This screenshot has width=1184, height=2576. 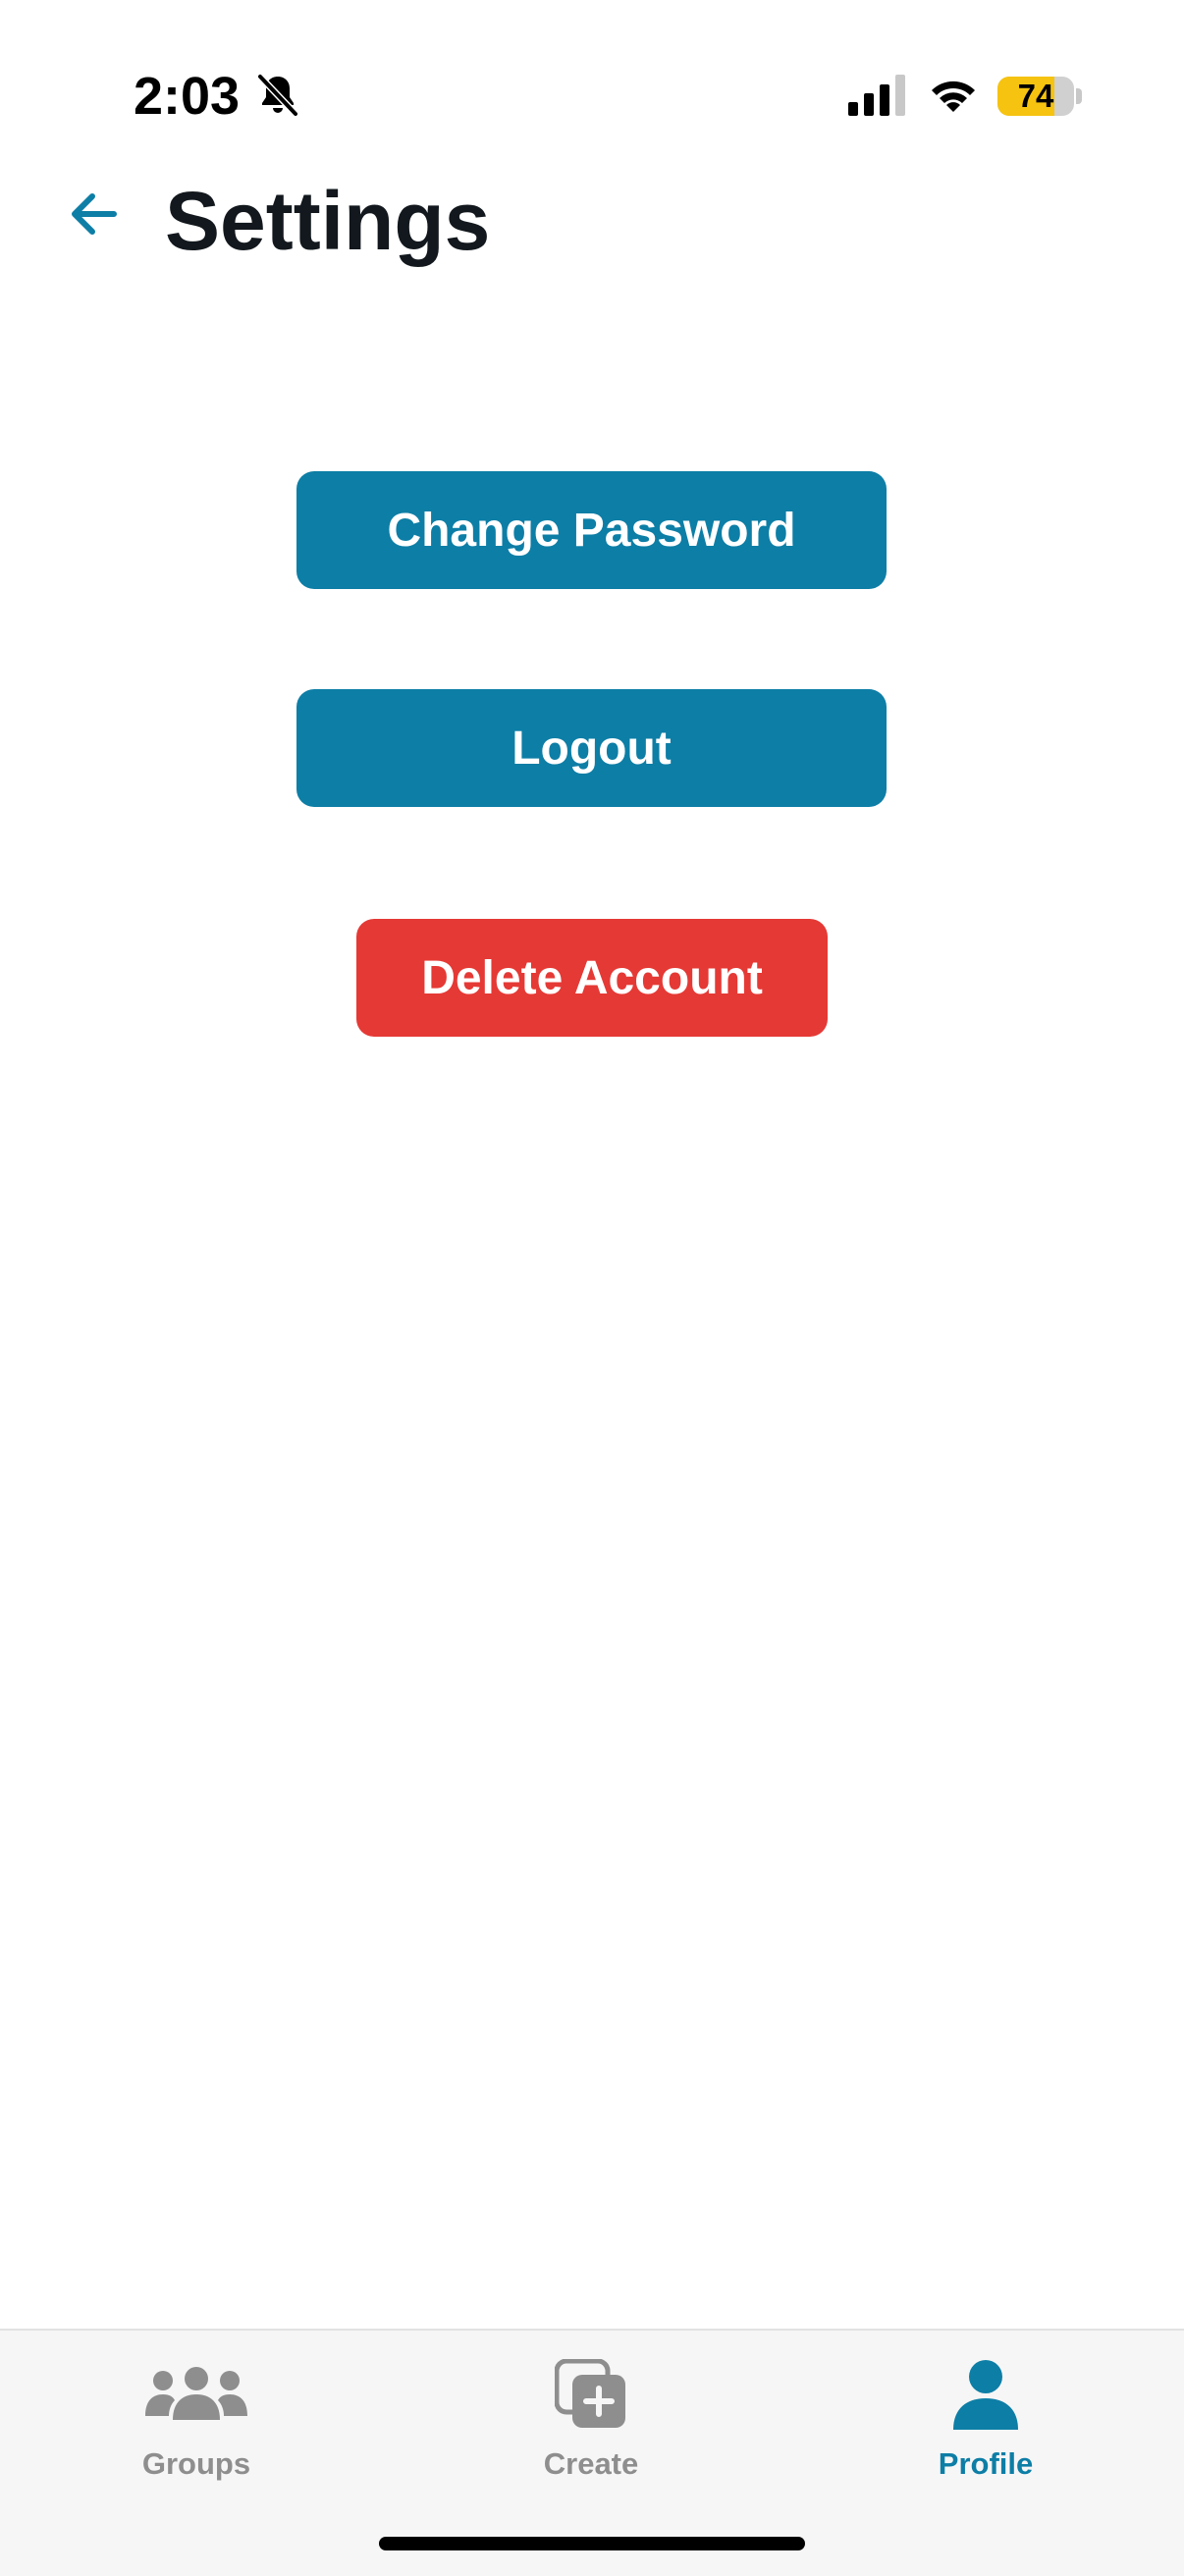 What do you see at coordinates (953, 96) in the screenshot?
I see `wifi-icon` at bounding box center [953, 96].